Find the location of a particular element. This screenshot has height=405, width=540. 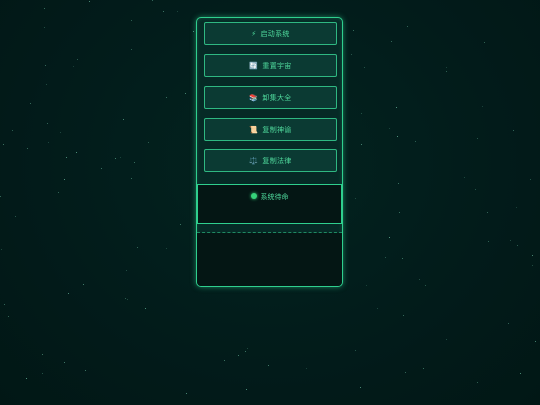

scales-icon: ⚖️ is located at coordinates (254, 160).